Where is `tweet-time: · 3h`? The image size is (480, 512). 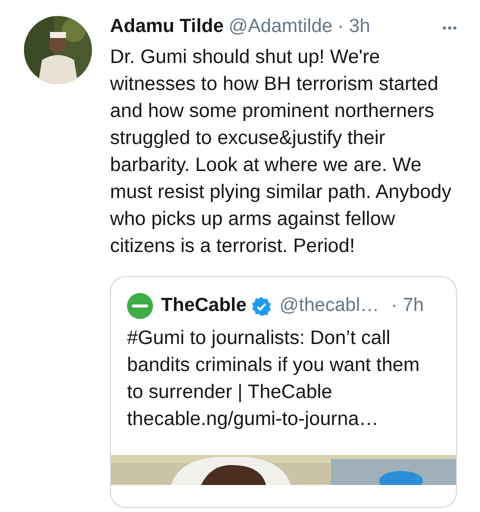 tweet-time: · 3h is located at coordinates (353, 27).